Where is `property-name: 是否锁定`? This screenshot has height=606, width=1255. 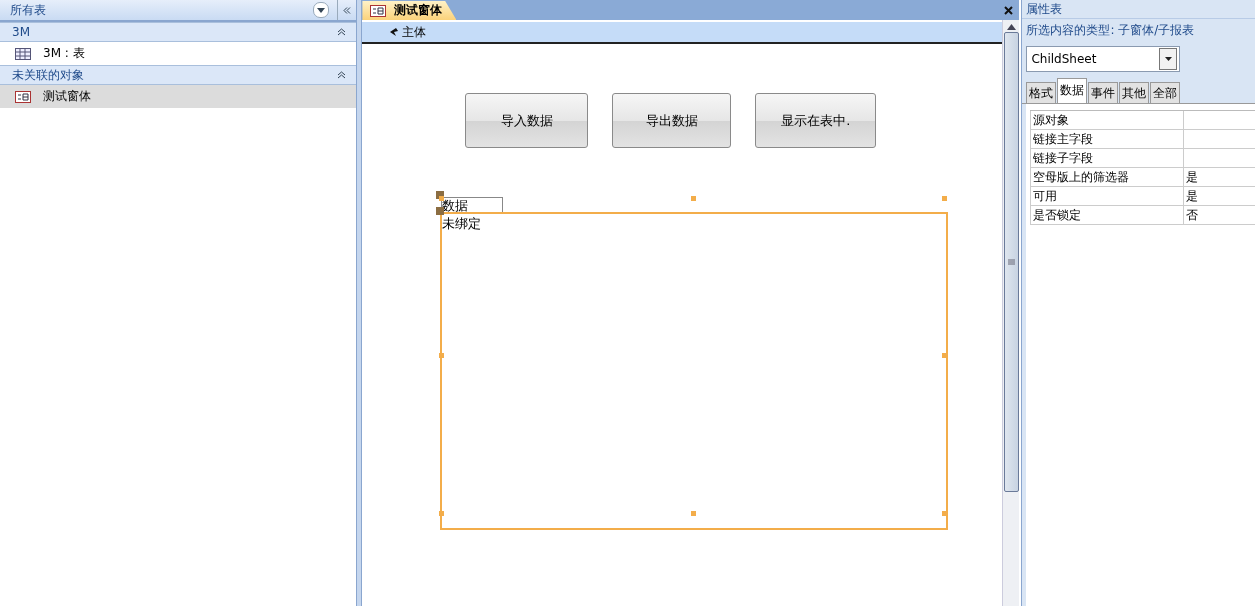 property-name: 是否锁定 is located at coordinates (1107, 215).